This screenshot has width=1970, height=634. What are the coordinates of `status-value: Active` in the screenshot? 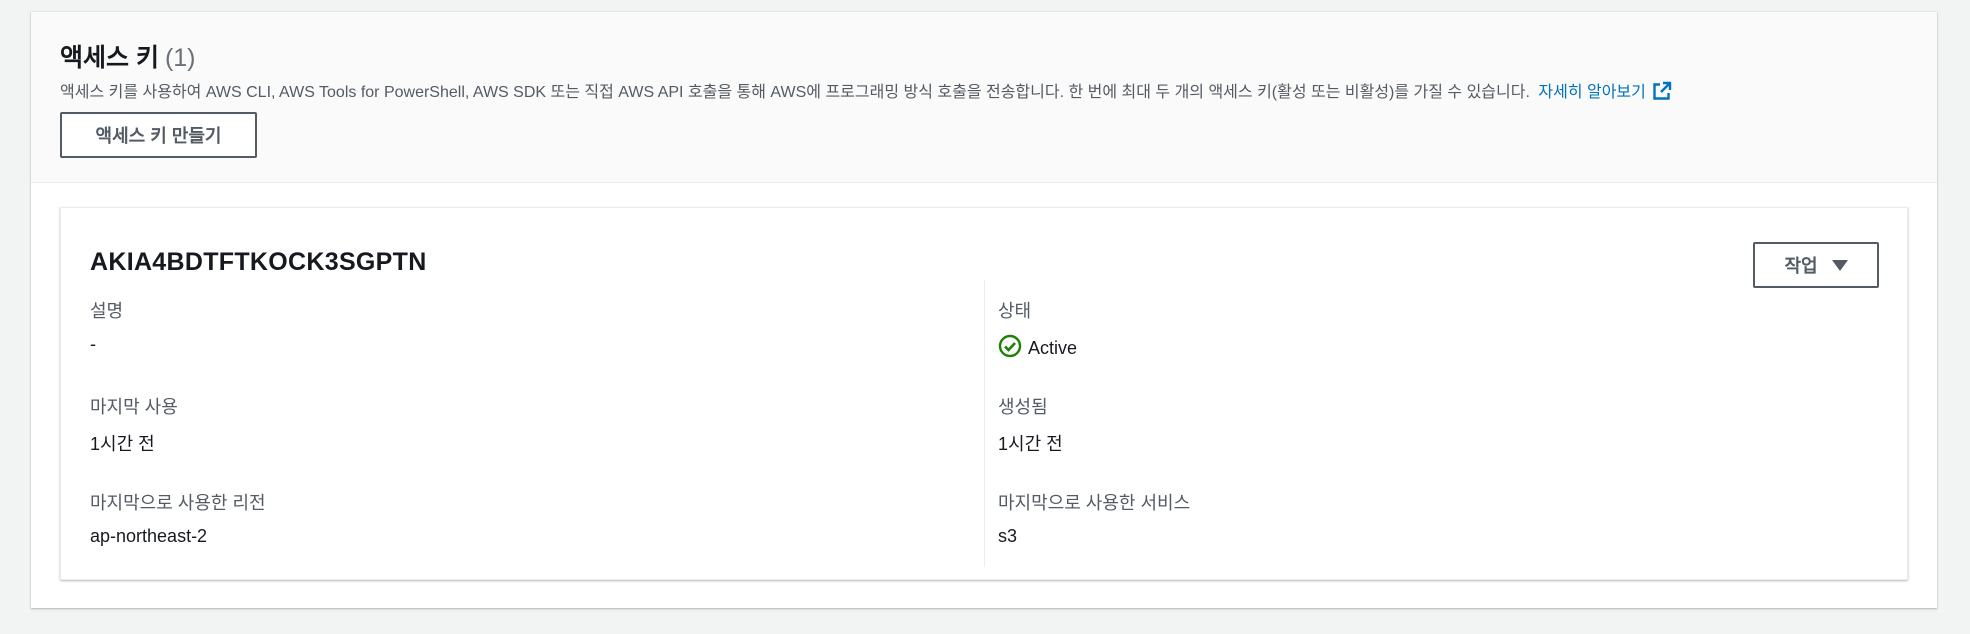 It's located at (1037, 348).